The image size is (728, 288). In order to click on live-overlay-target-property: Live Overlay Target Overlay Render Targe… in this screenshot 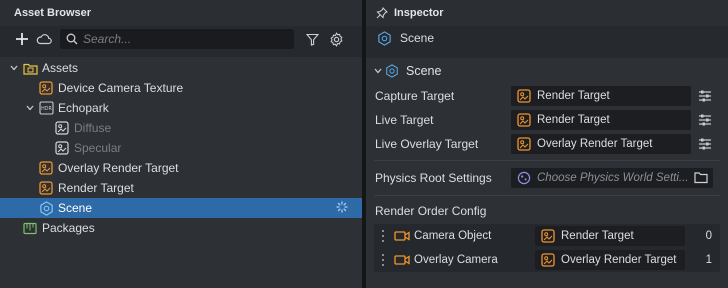, I will do `click(547, 144)`.